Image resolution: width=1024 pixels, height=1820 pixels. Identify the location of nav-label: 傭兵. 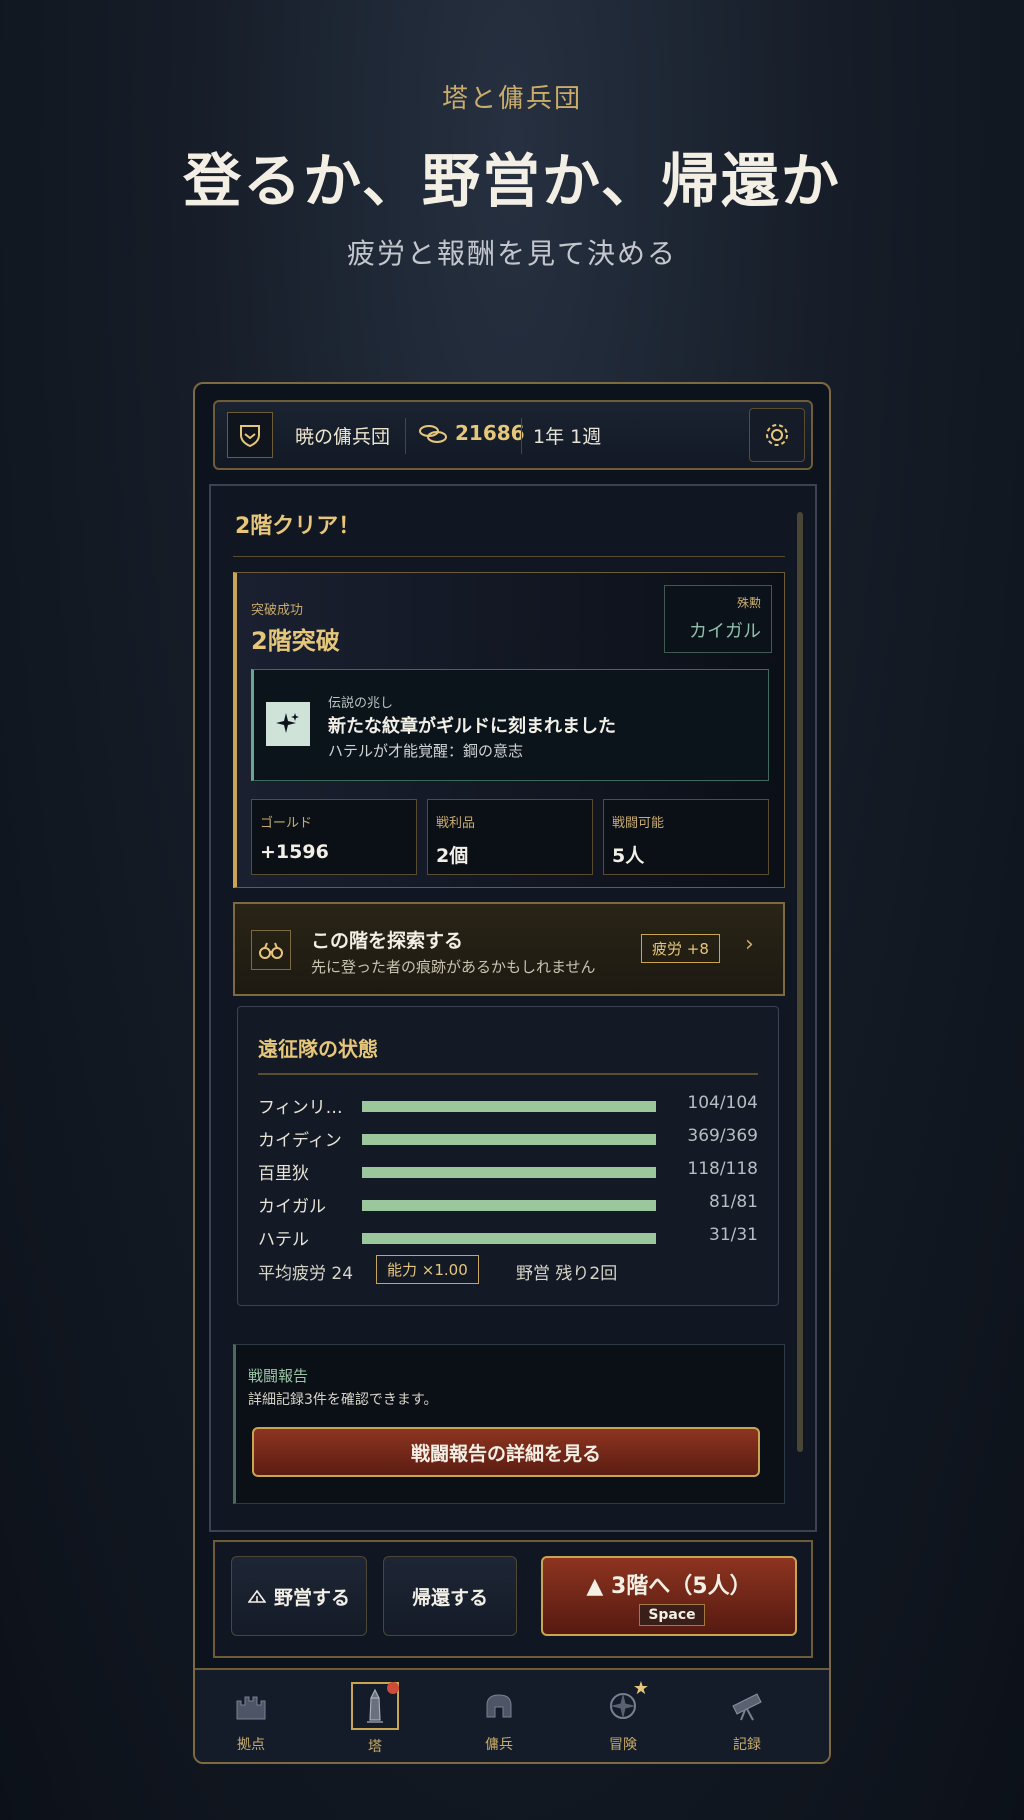
(499, 1745).